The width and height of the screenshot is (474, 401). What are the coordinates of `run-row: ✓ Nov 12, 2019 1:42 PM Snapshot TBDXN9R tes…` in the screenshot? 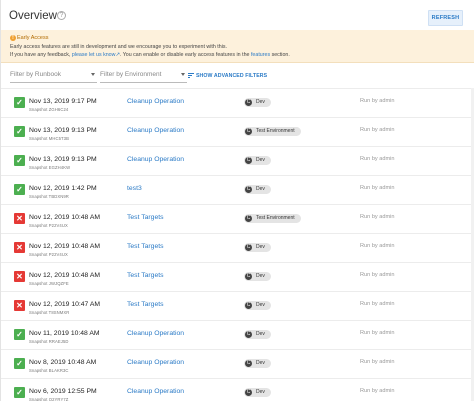 It's located at (237, 189).